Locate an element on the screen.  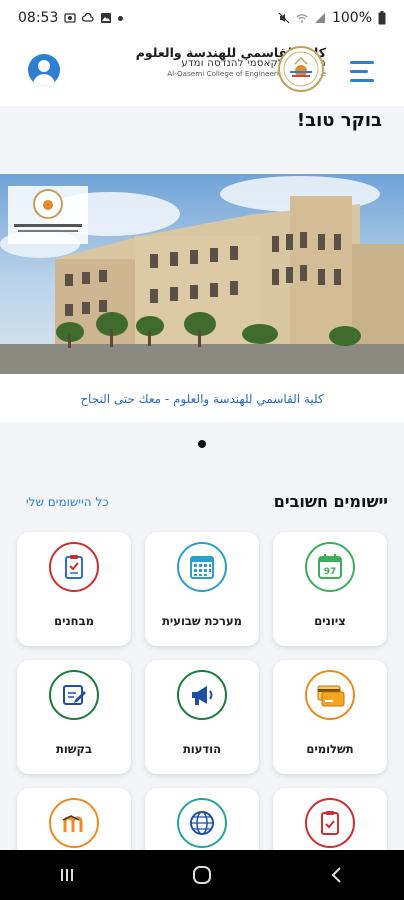
messages-ring is located at coordinates (202, 695).